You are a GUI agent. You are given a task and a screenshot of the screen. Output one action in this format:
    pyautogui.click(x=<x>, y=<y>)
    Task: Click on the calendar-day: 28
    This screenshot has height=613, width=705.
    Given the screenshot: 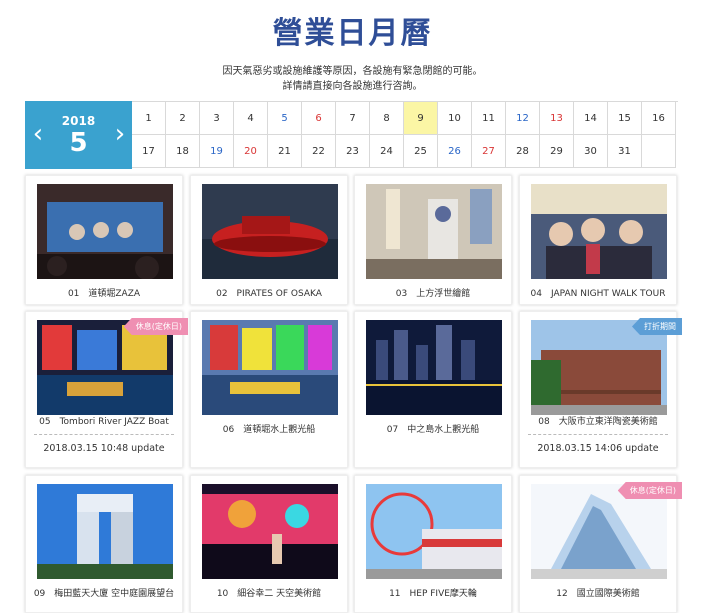 What is the action you would take?
    pyautogui.click(x=523, y=151)
    